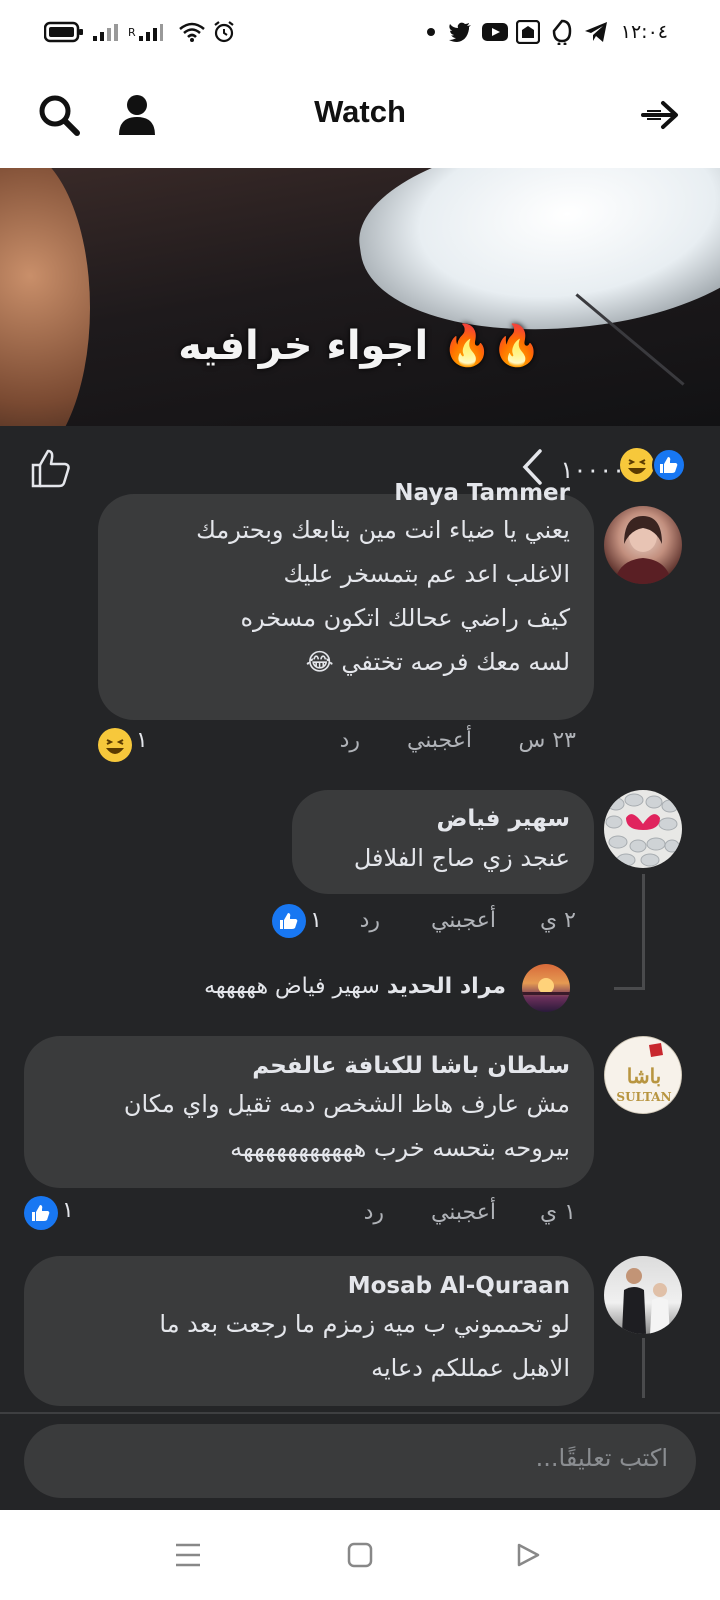  I want to click on reply-preview: مراد الحديد سهير فياض هههههه, so click(355, 986).